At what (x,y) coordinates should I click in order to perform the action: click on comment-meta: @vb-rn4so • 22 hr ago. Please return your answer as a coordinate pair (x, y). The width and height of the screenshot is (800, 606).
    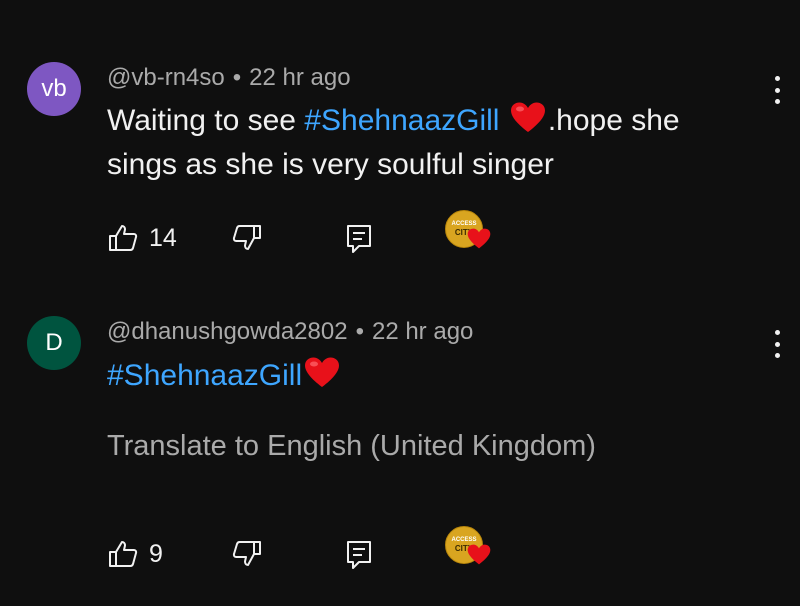
    Looking at the image, I should click on (229, 78).